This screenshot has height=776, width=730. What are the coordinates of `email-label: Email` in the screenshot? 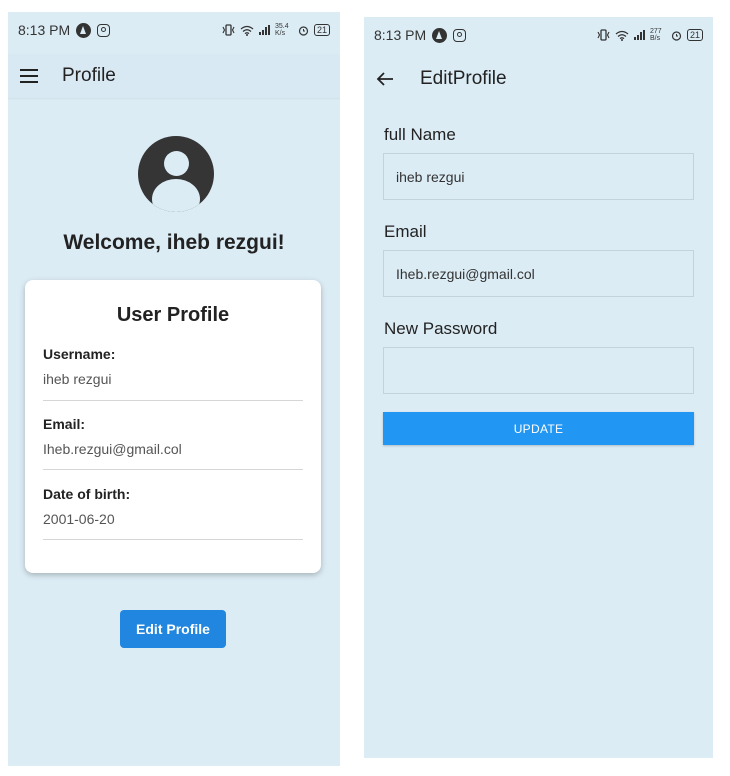 It's located at (405, 231).